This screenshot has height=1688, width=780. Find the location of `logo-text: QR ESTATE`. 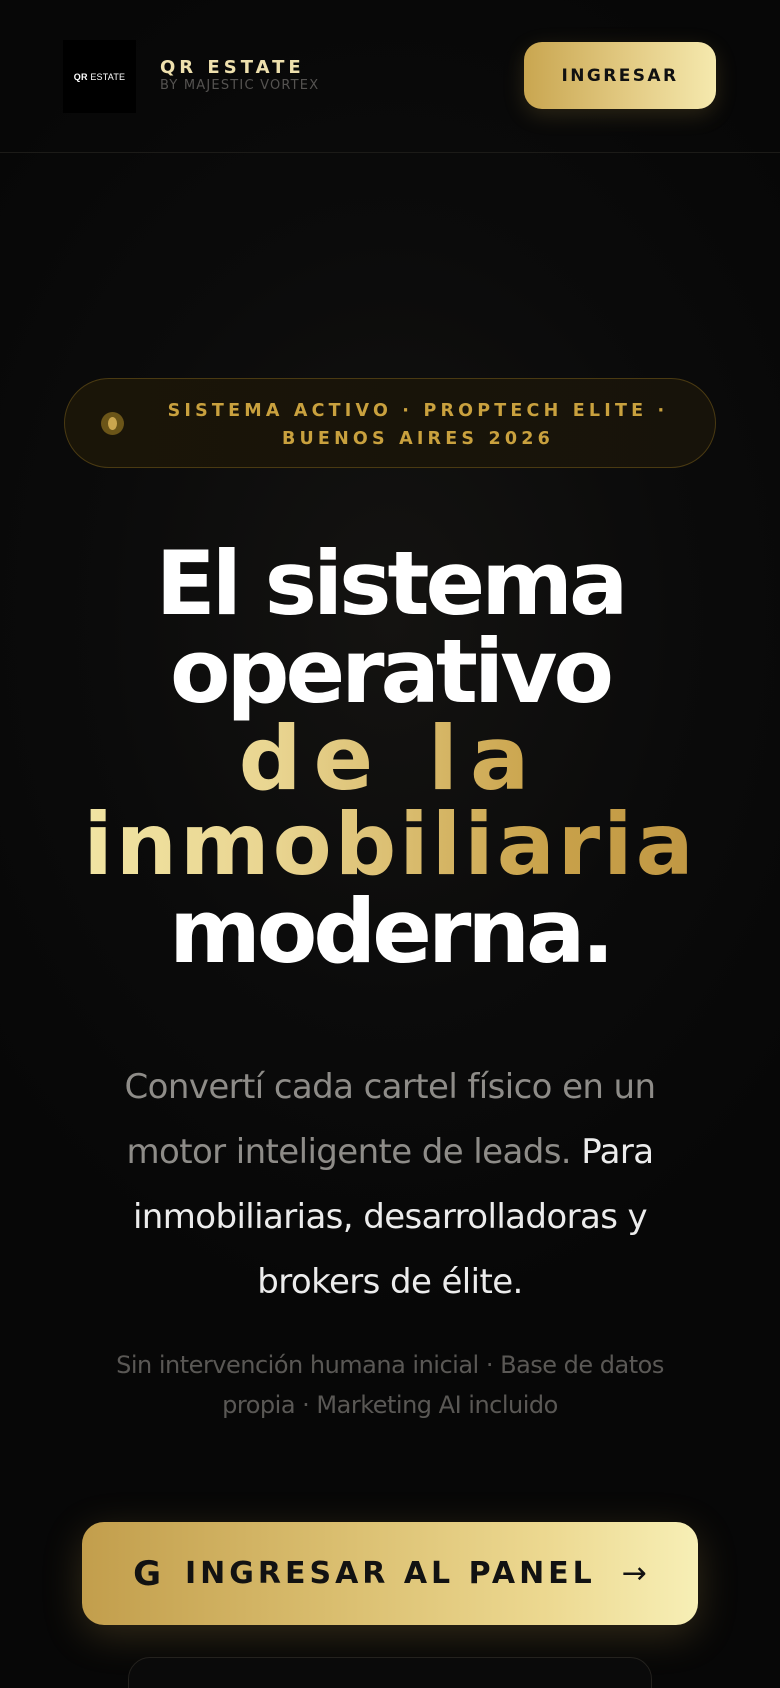

logo-text: QR ESTATE is located at coordinates (99, 76).